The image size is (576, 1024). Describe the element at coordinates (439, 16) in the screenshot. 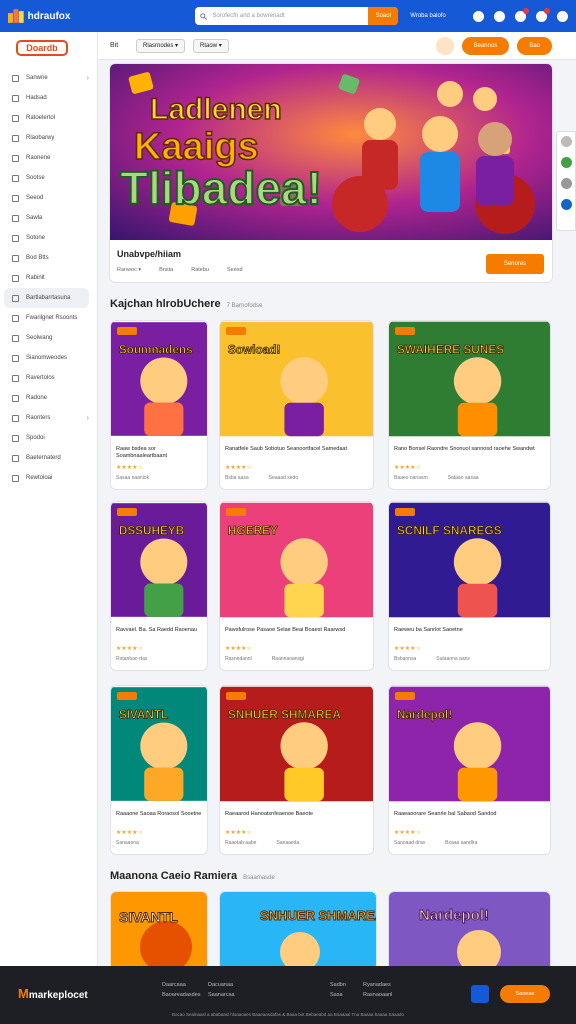

I see `top-link: Wroba balofo` at that location.